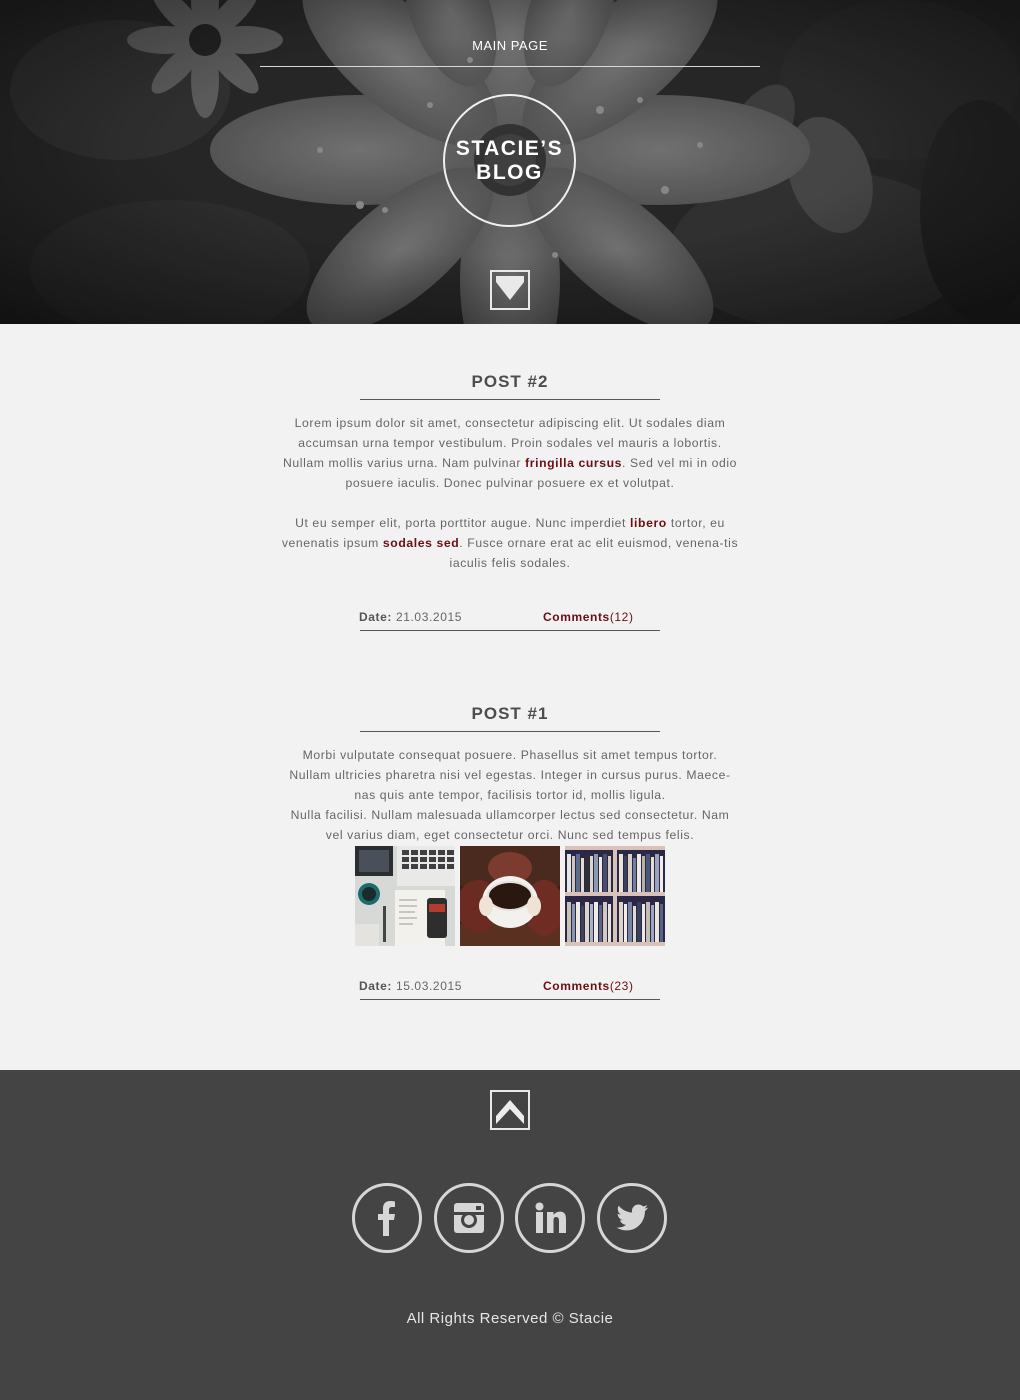  What do you see at coordinates (621, 986) in the screenshot?
I see `comments-count: (23)` at bounding box center [621, 986].